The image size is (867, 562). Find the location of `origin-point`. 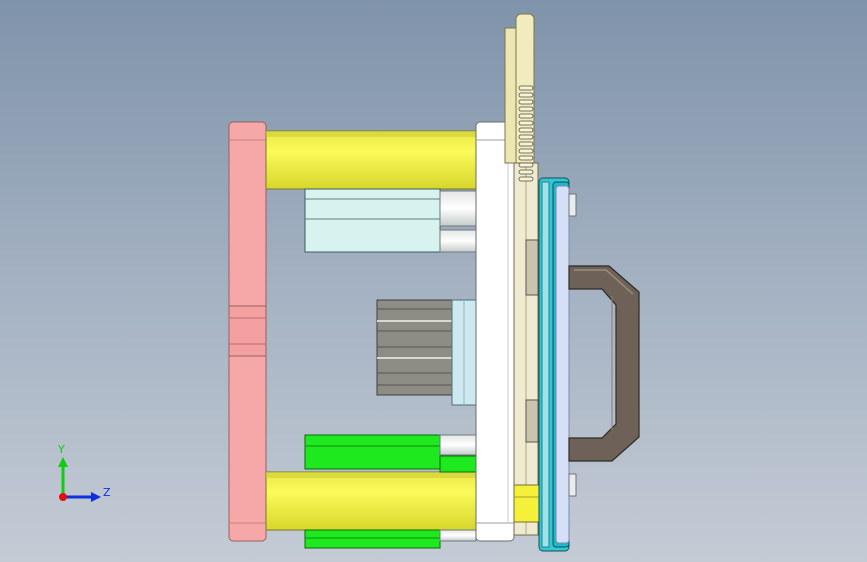

origin-point is located at coordinates (63, 497).